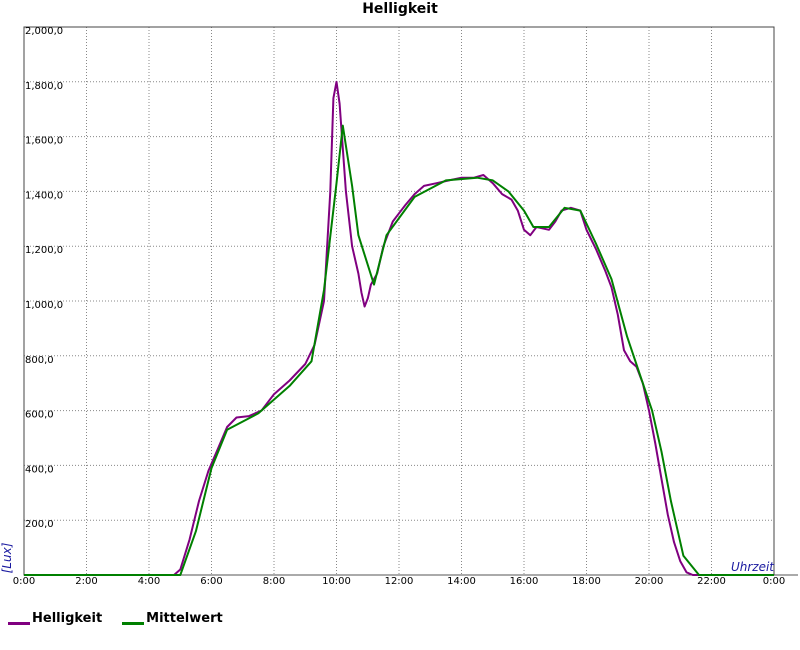 The image size is (800, 650). I want to click on y-axis-label: [Lux], so click(7, 557).